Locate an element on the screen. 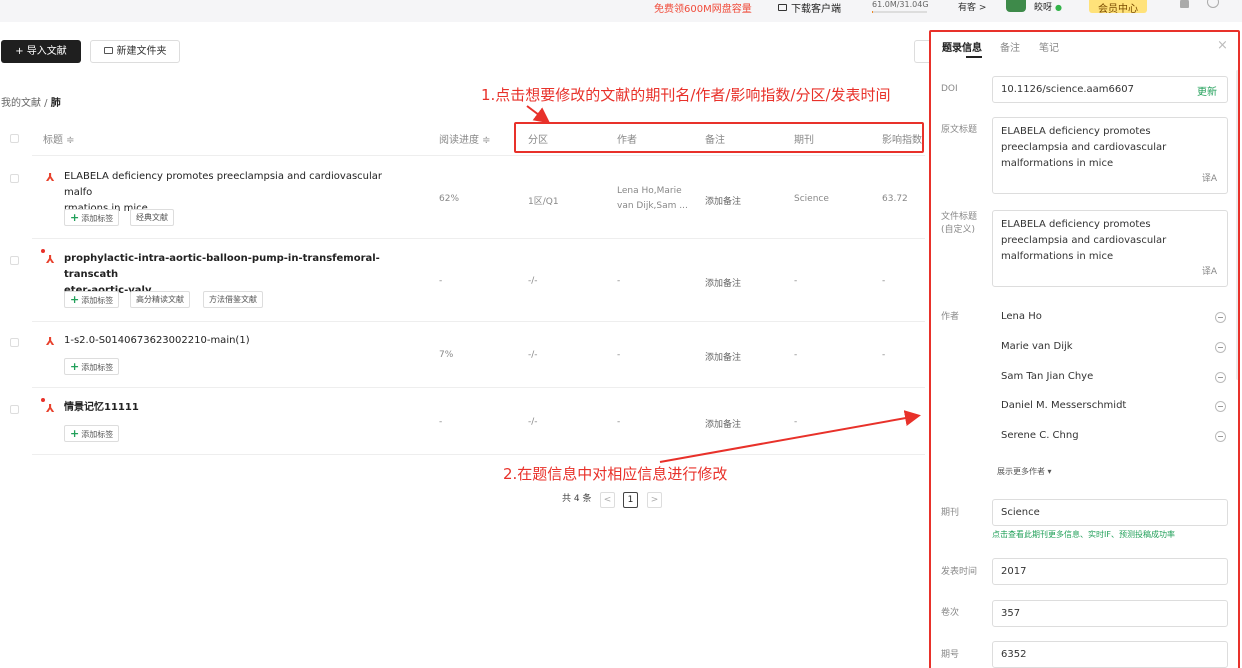  download-client-label: 下载客户端 is located at coordinates (816, 9).